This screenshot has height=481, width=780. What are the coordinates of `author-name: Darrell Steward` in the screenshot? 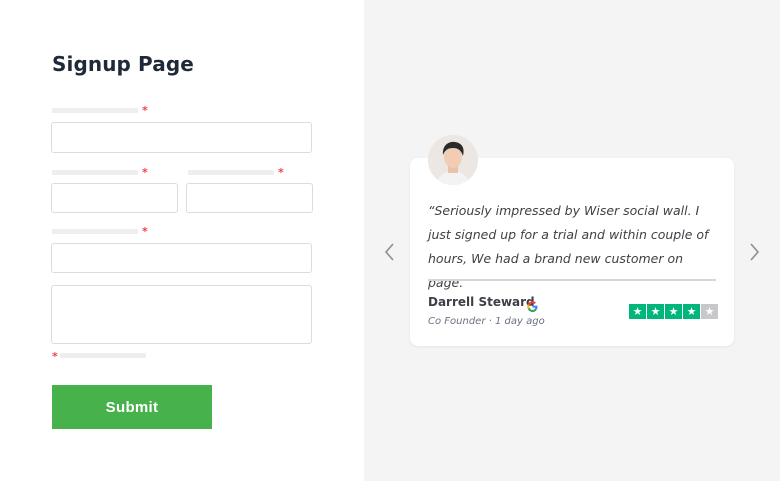 It's located at (481, 302).